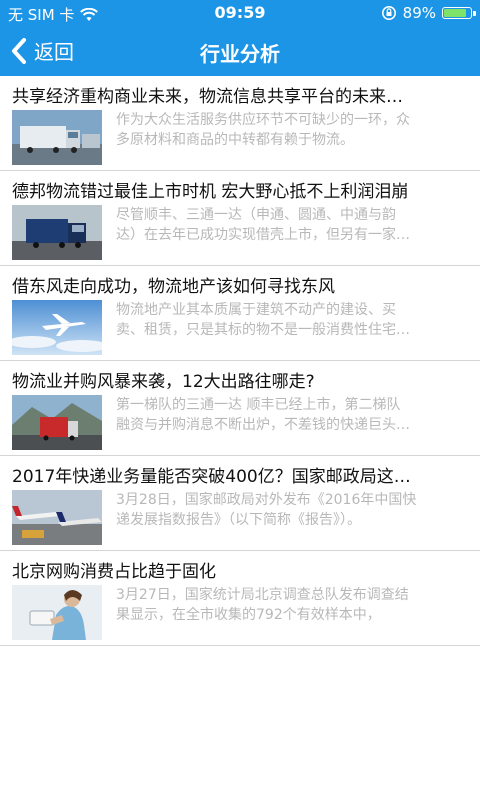 The image size is (480, 800). Describe the element at coordinates (459, 13) in the screenshot. I see `battery-icon` at that location.